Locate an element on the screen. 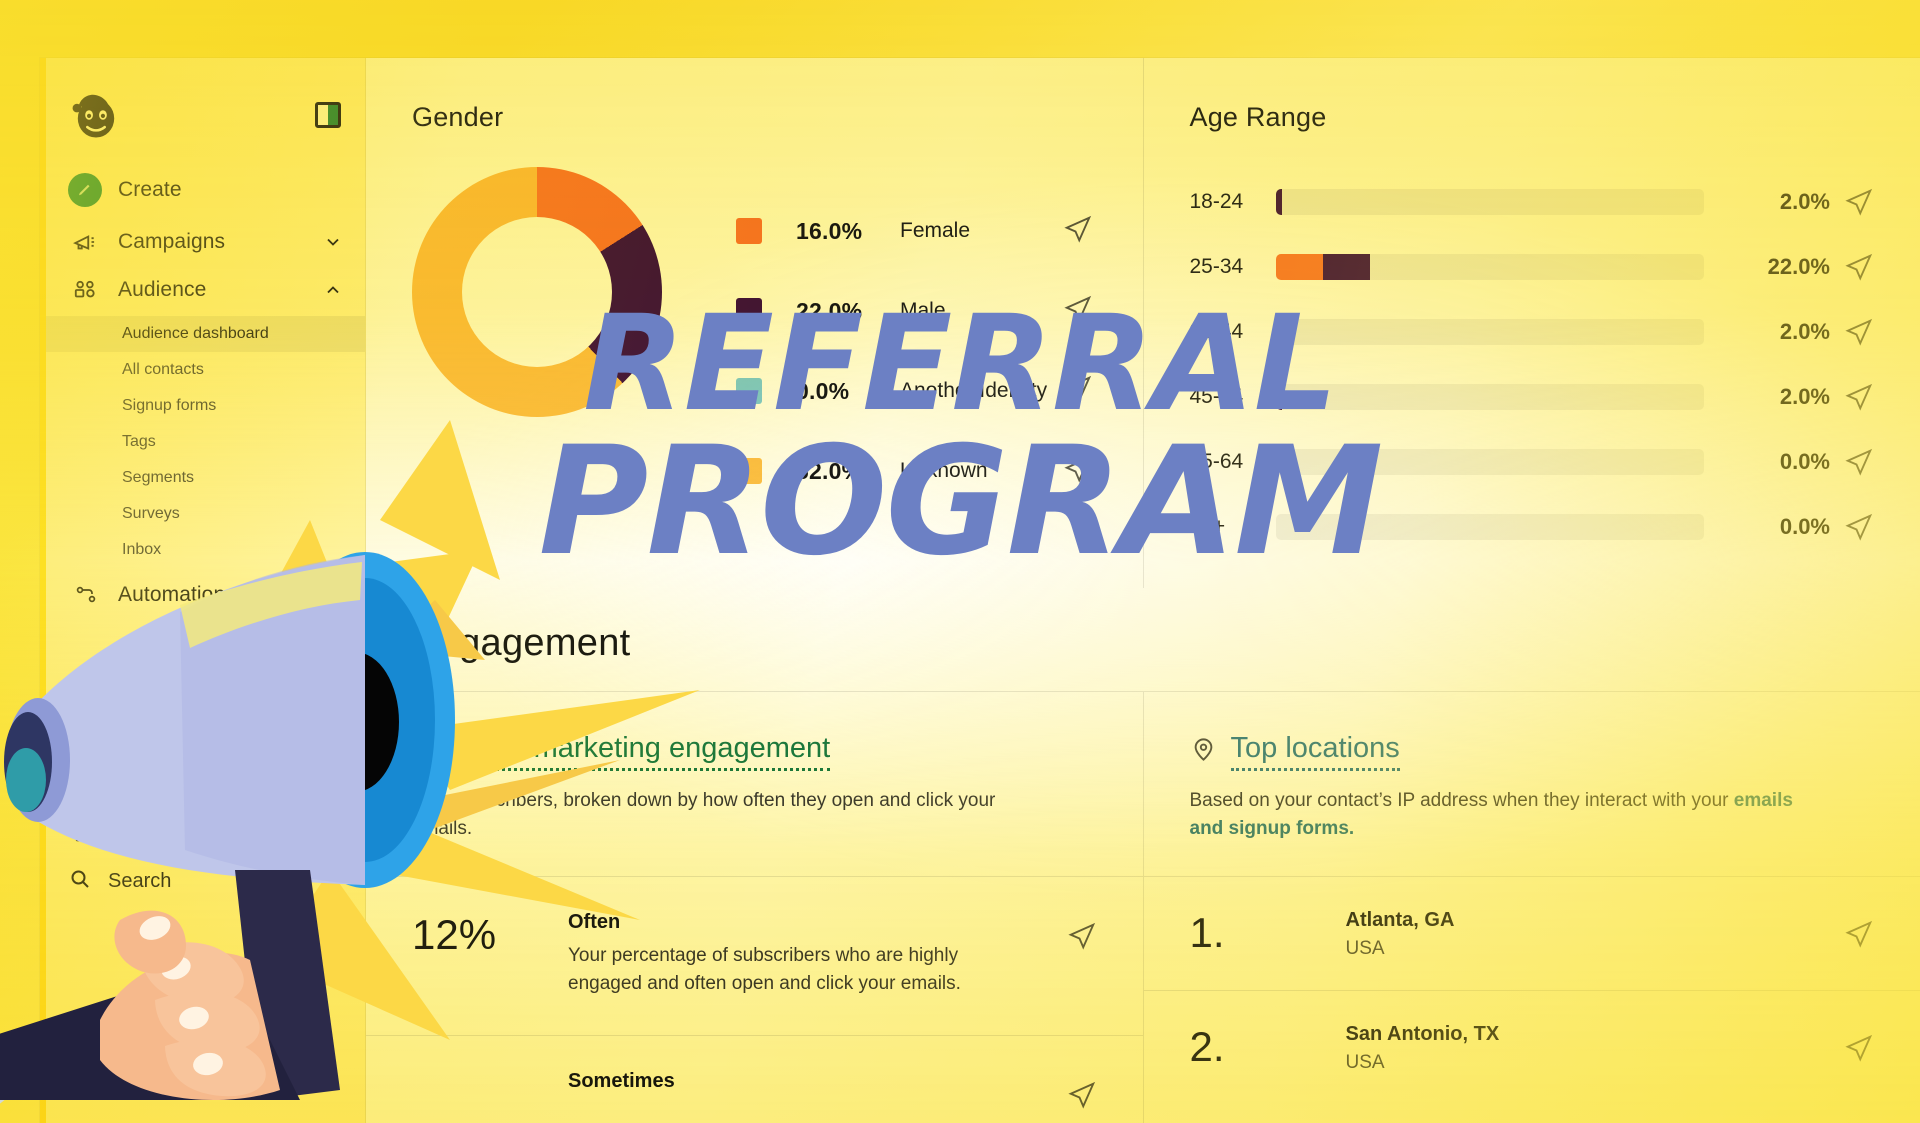 Image resolution: width=1920 pixels, height=1123 pixels. legend-label: Unknown is located at coordinates (944, 470).